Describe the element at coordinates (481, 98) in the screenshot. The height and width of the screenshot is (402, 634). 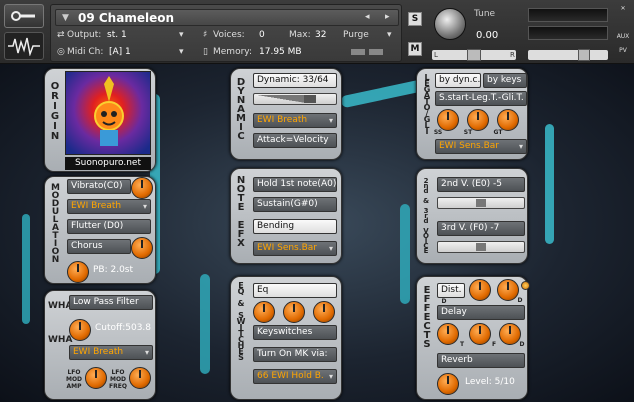
I see `legato-mode-label: S.start-Leg.T.-Gli.T.` at that location.